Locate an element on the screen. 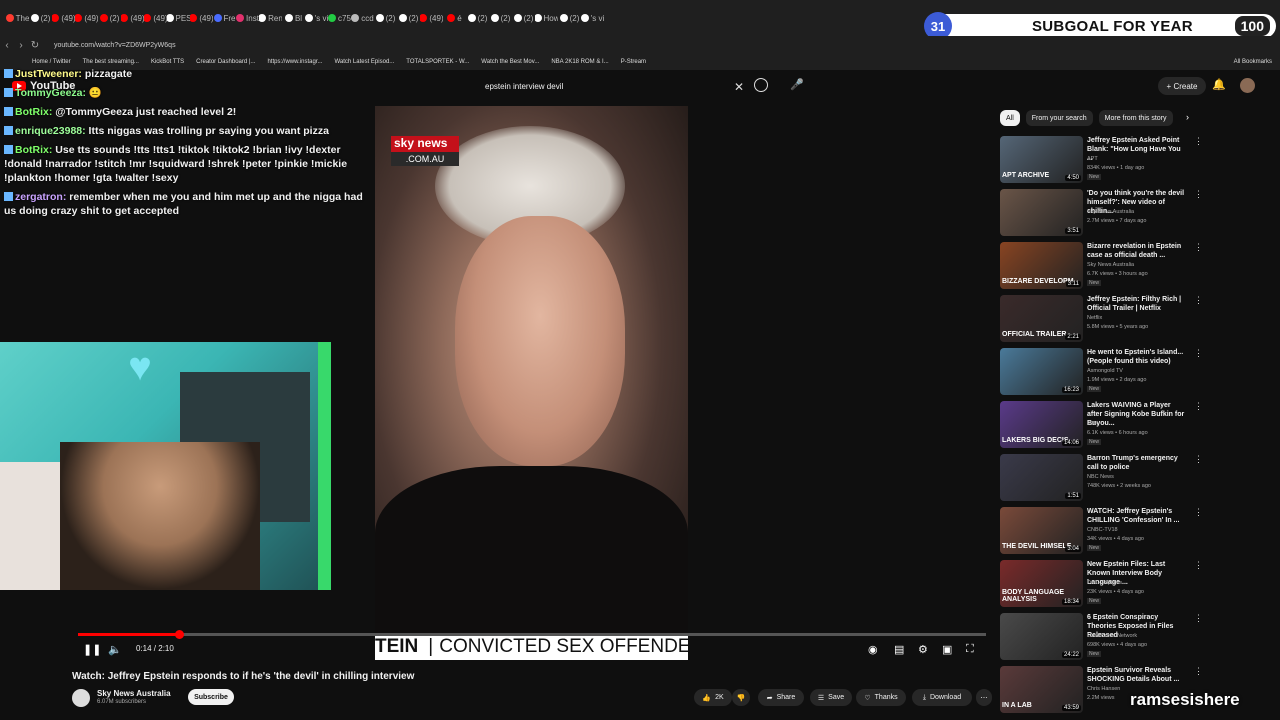  video-thumbnail: BIZZARE DEVELOPM 3:11 is located at coordinates (1041, 265).